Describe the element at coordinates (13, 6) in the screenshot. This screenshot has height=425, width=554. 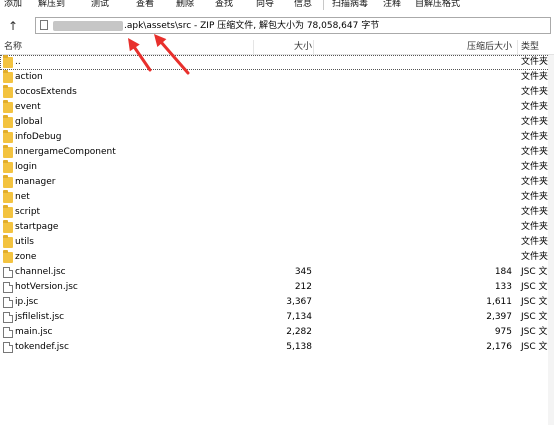
I see `add-button: 添加` at that location.